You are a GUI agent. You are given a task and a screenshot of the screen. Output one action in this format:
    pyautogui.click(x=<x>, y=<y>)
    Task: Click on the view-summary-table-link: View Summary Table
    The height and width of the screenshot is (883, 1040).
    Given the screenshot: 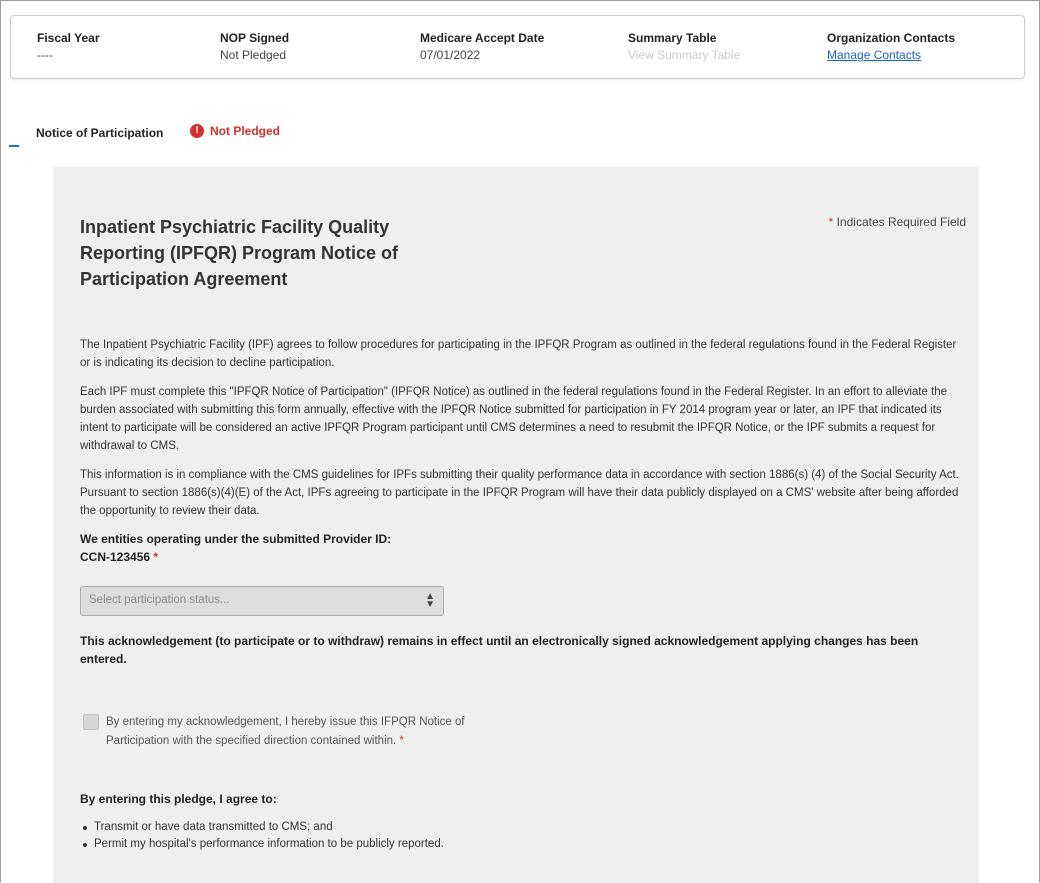 What is the action you would take?
    pyautogui.click(x=684, y=55)
    